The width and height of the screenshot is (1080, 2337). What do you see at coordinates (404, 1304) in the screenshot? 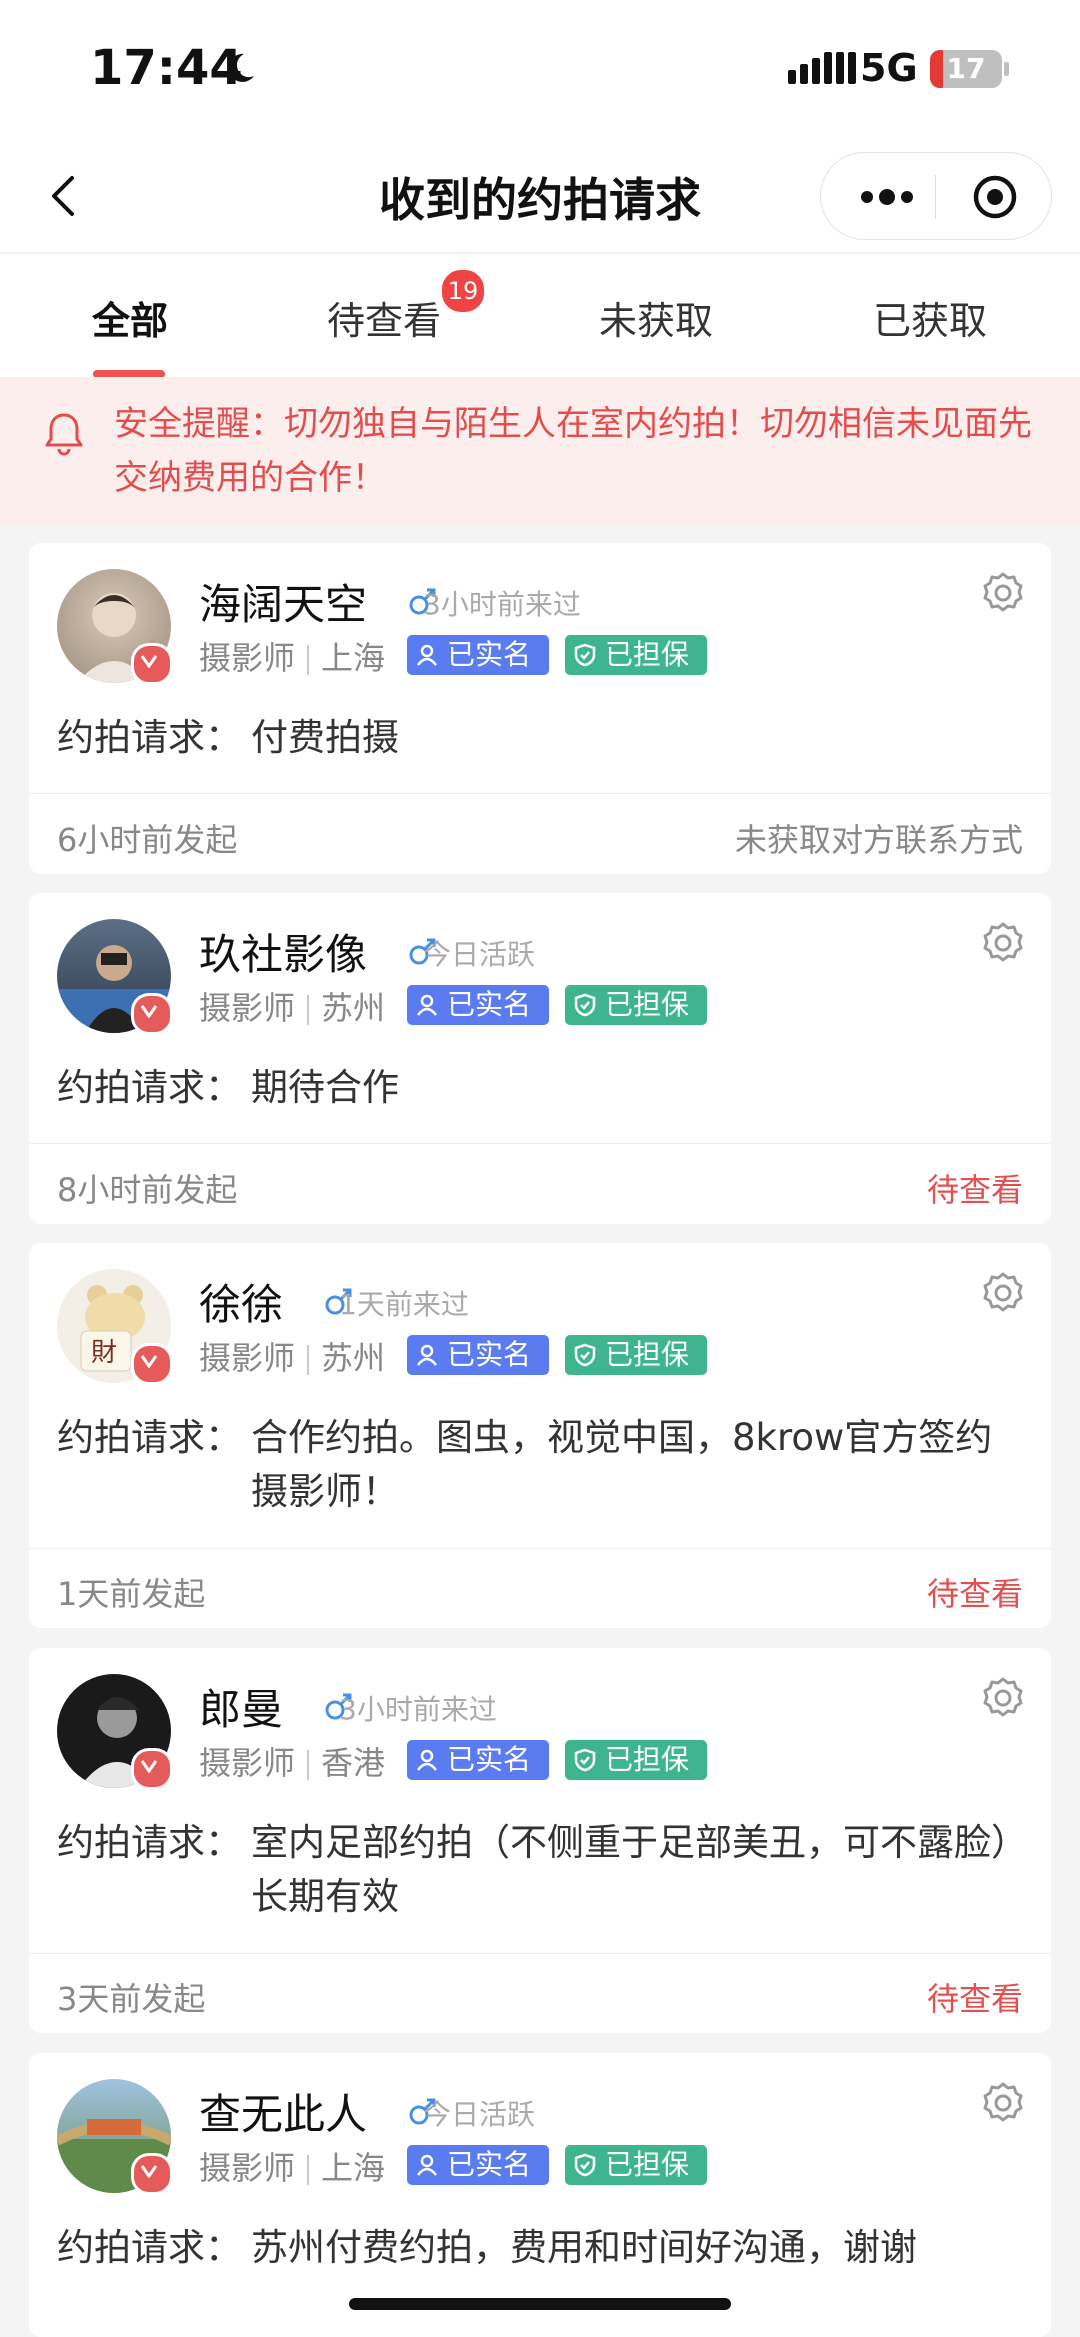
I see `last-active: 1天前来过` at bounding box center [404, 1304].